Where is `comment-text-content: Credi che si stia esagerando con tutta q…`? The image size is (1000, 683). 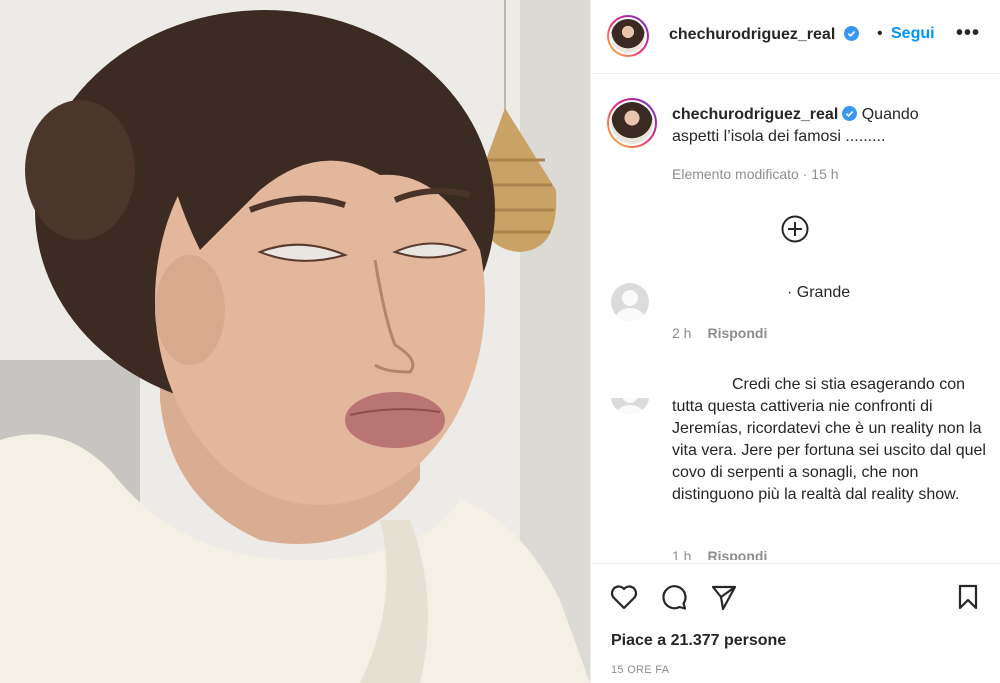 comment-text-content: Credi che si stia esagerando con tutta q… is located at coordinates (829, 439).